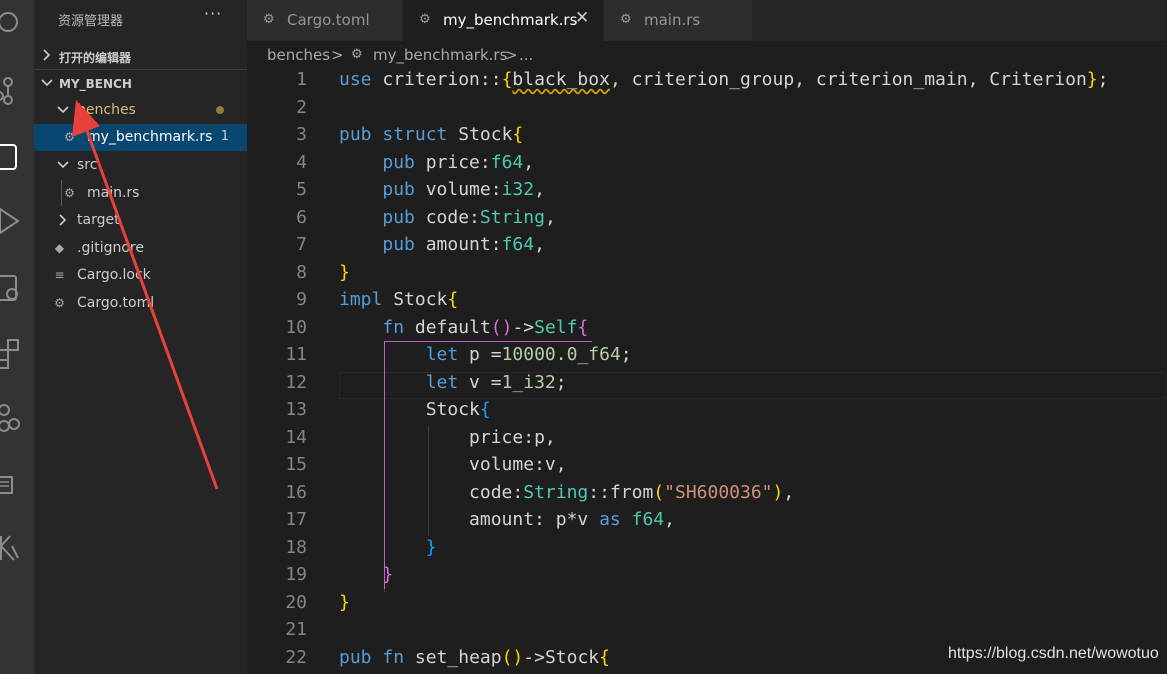 The width and height of the screenshot is (1167, 674). I want to click on breadcrumb-item-benches: benches, so click(298, 55).